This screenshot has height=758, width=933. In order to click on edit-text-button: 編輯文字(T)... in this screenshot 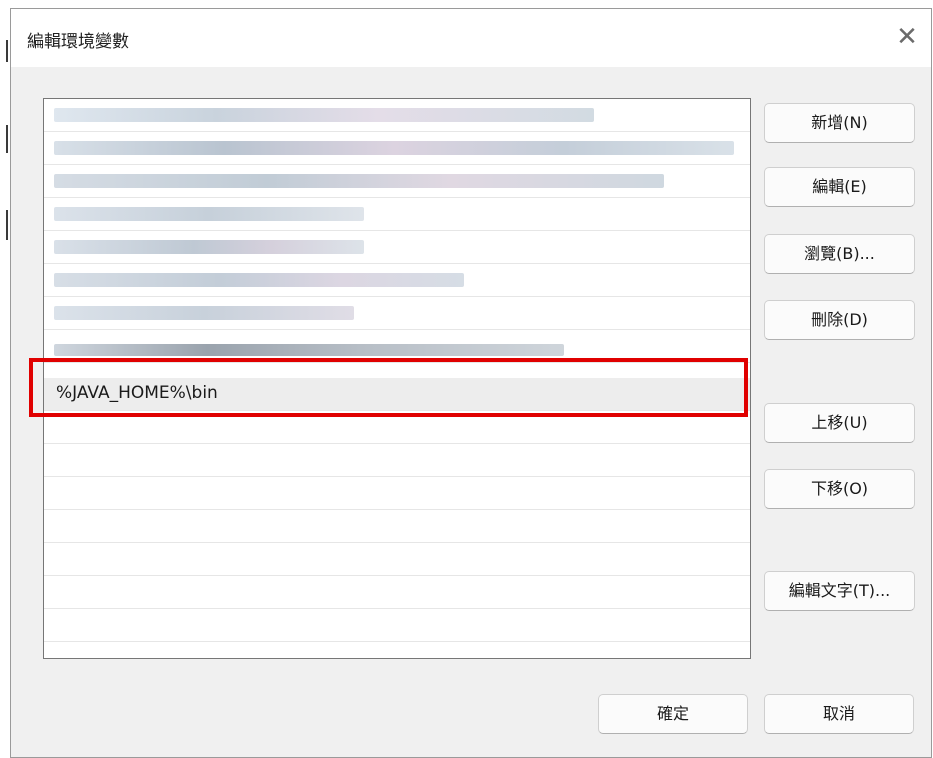, I will do `click(839, 591)`.